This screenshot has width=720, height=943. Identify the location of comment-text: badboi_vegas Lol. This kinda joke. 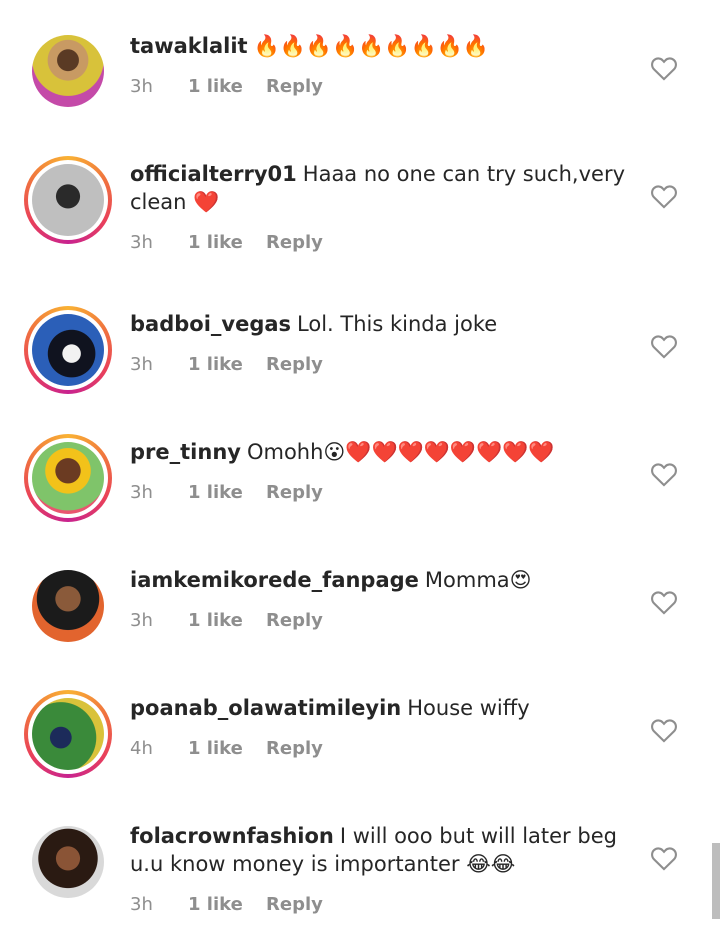
(380, 324).